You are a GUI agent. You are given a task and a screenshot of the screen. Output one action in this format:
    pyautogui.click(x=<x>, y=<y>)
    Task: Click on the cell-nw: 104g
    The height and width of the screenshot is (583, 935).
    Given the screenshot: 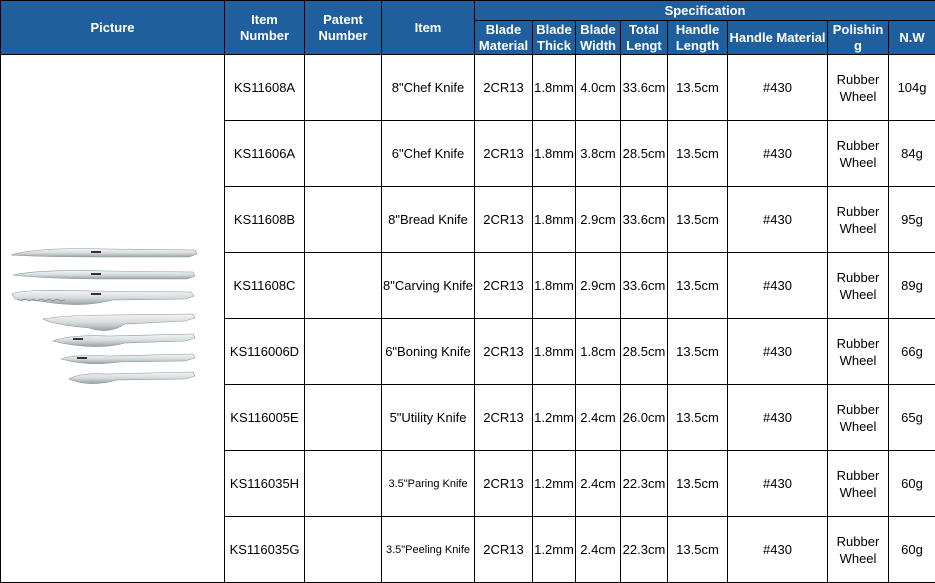 What is the action you would take?
    pyautogui.click(x=912, y=88)
    